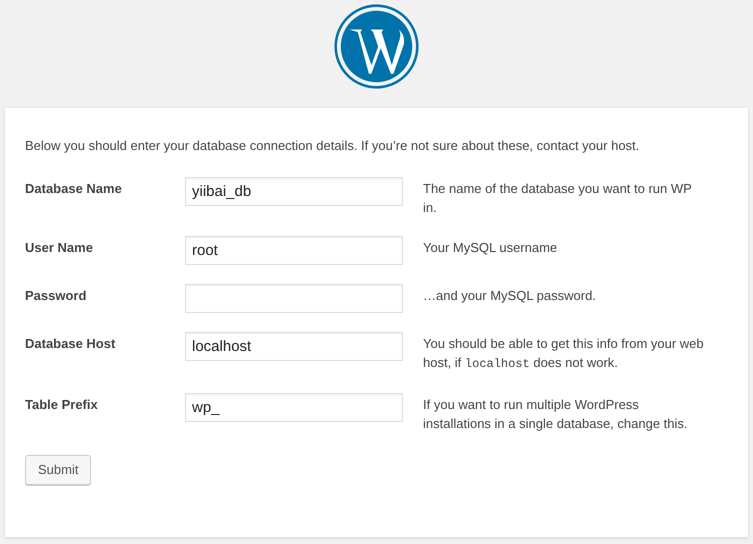 This screenshot has width=753, height=544. What do you see at coordinates (490, 248) in the screenshot?
I see `help-text: Your MySQL username` at bounding box center [490, 248].